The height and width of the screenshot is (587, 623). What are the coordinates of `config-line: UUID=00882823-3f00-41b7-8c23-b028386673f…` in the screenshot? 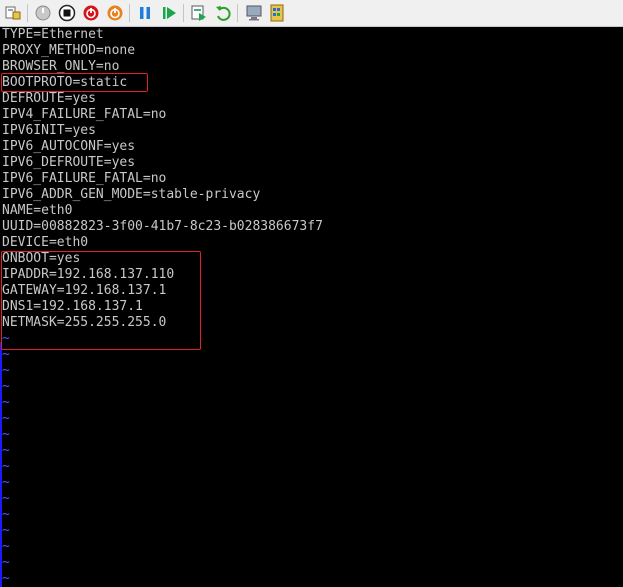 It's located at (162, 226).